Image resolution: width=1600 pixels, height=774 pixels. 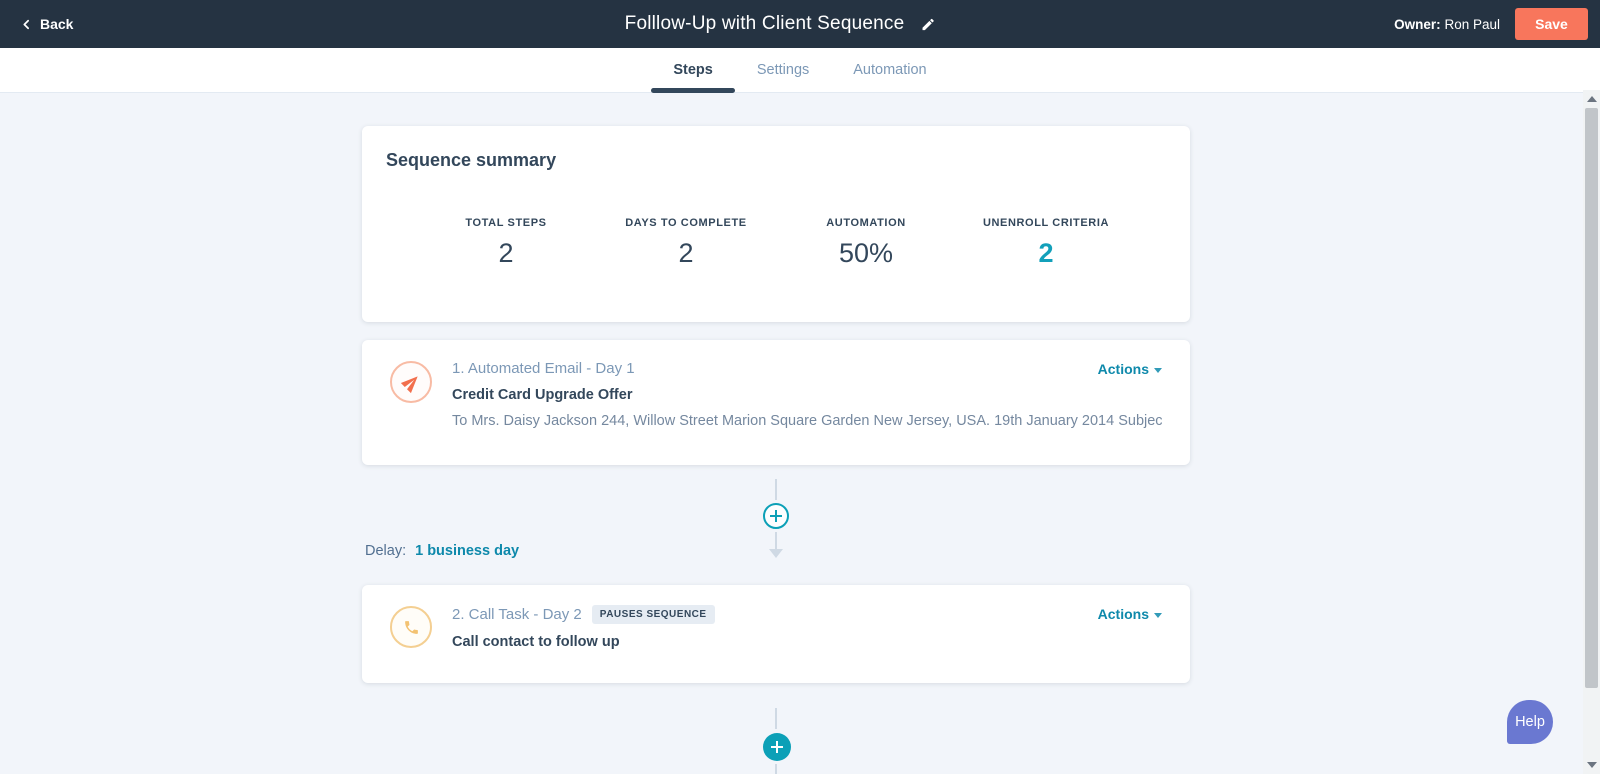 I want to click on step-1-icon-circle, so click(x=411, y=382).